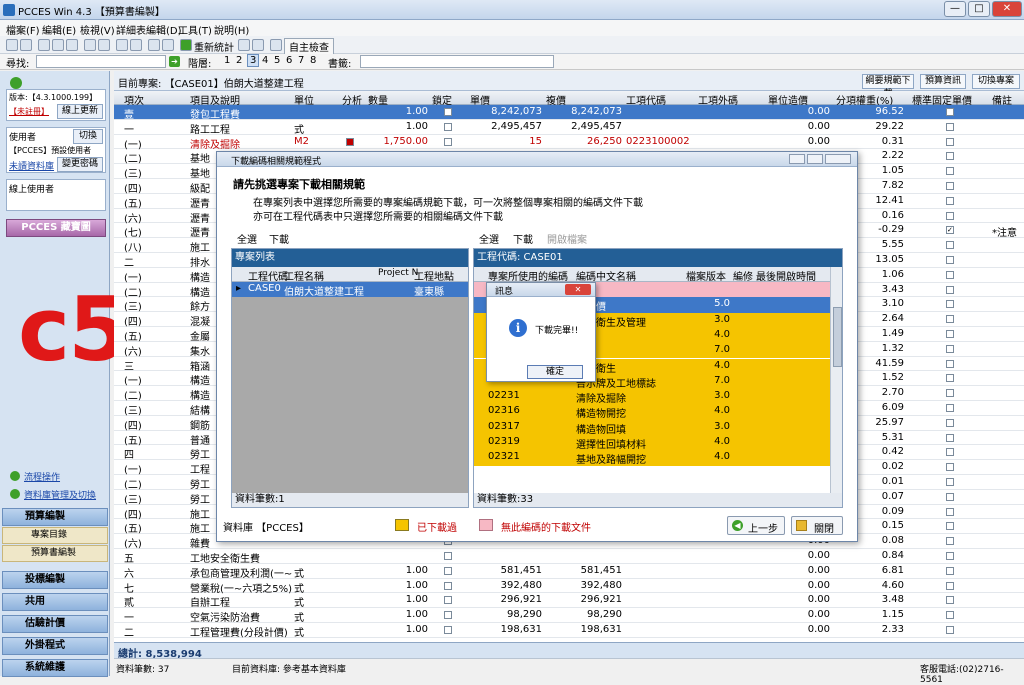 The image size is (1024, 685). I want to click on nav-project-dir: 專案目錄, so click(55, 535).